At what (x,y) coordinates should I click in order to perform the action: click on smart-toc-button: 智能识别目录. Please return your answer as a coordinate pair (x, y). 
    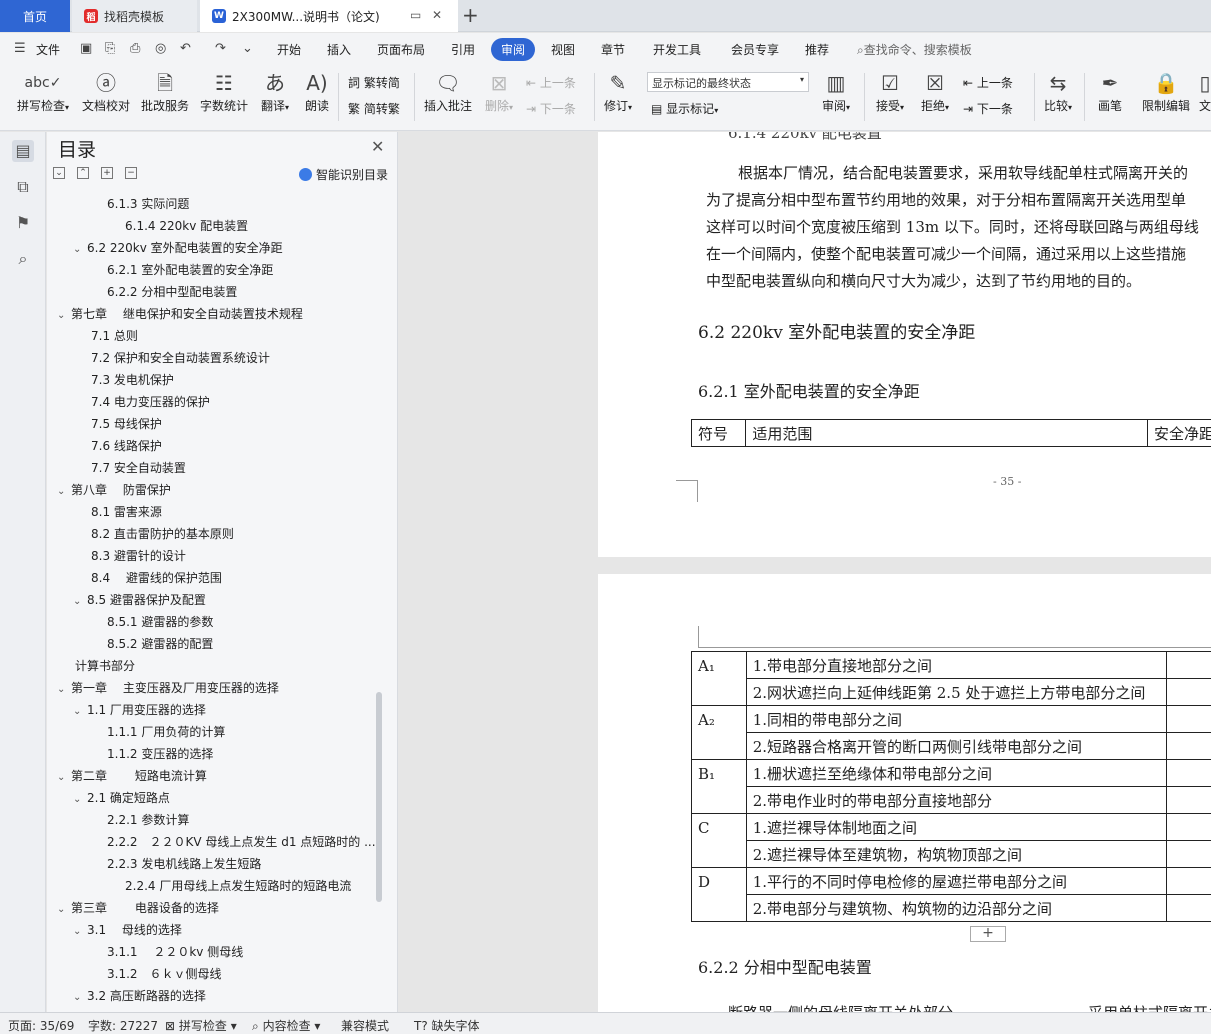
    Looking at the image, I should click on (343, 174).